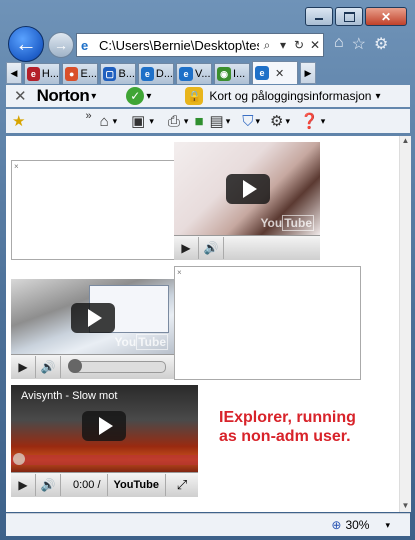  I want to click on tools-gear-icon: ⚙, so click(276, 121).